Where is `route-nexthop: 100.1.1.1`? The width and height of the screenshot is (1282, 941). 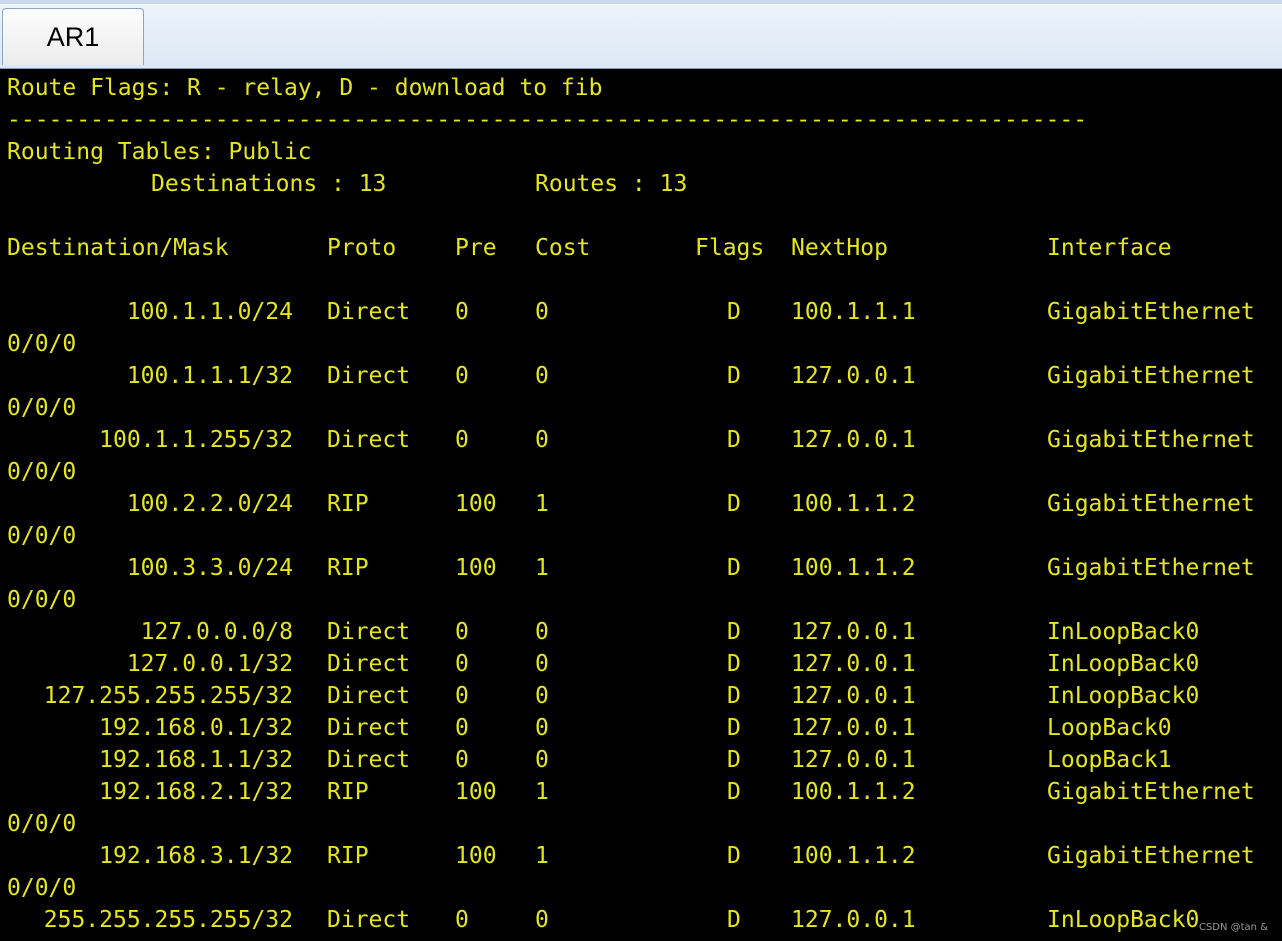 route-nexthop: 100.1.1.1 is located at coordinates (853, 312).